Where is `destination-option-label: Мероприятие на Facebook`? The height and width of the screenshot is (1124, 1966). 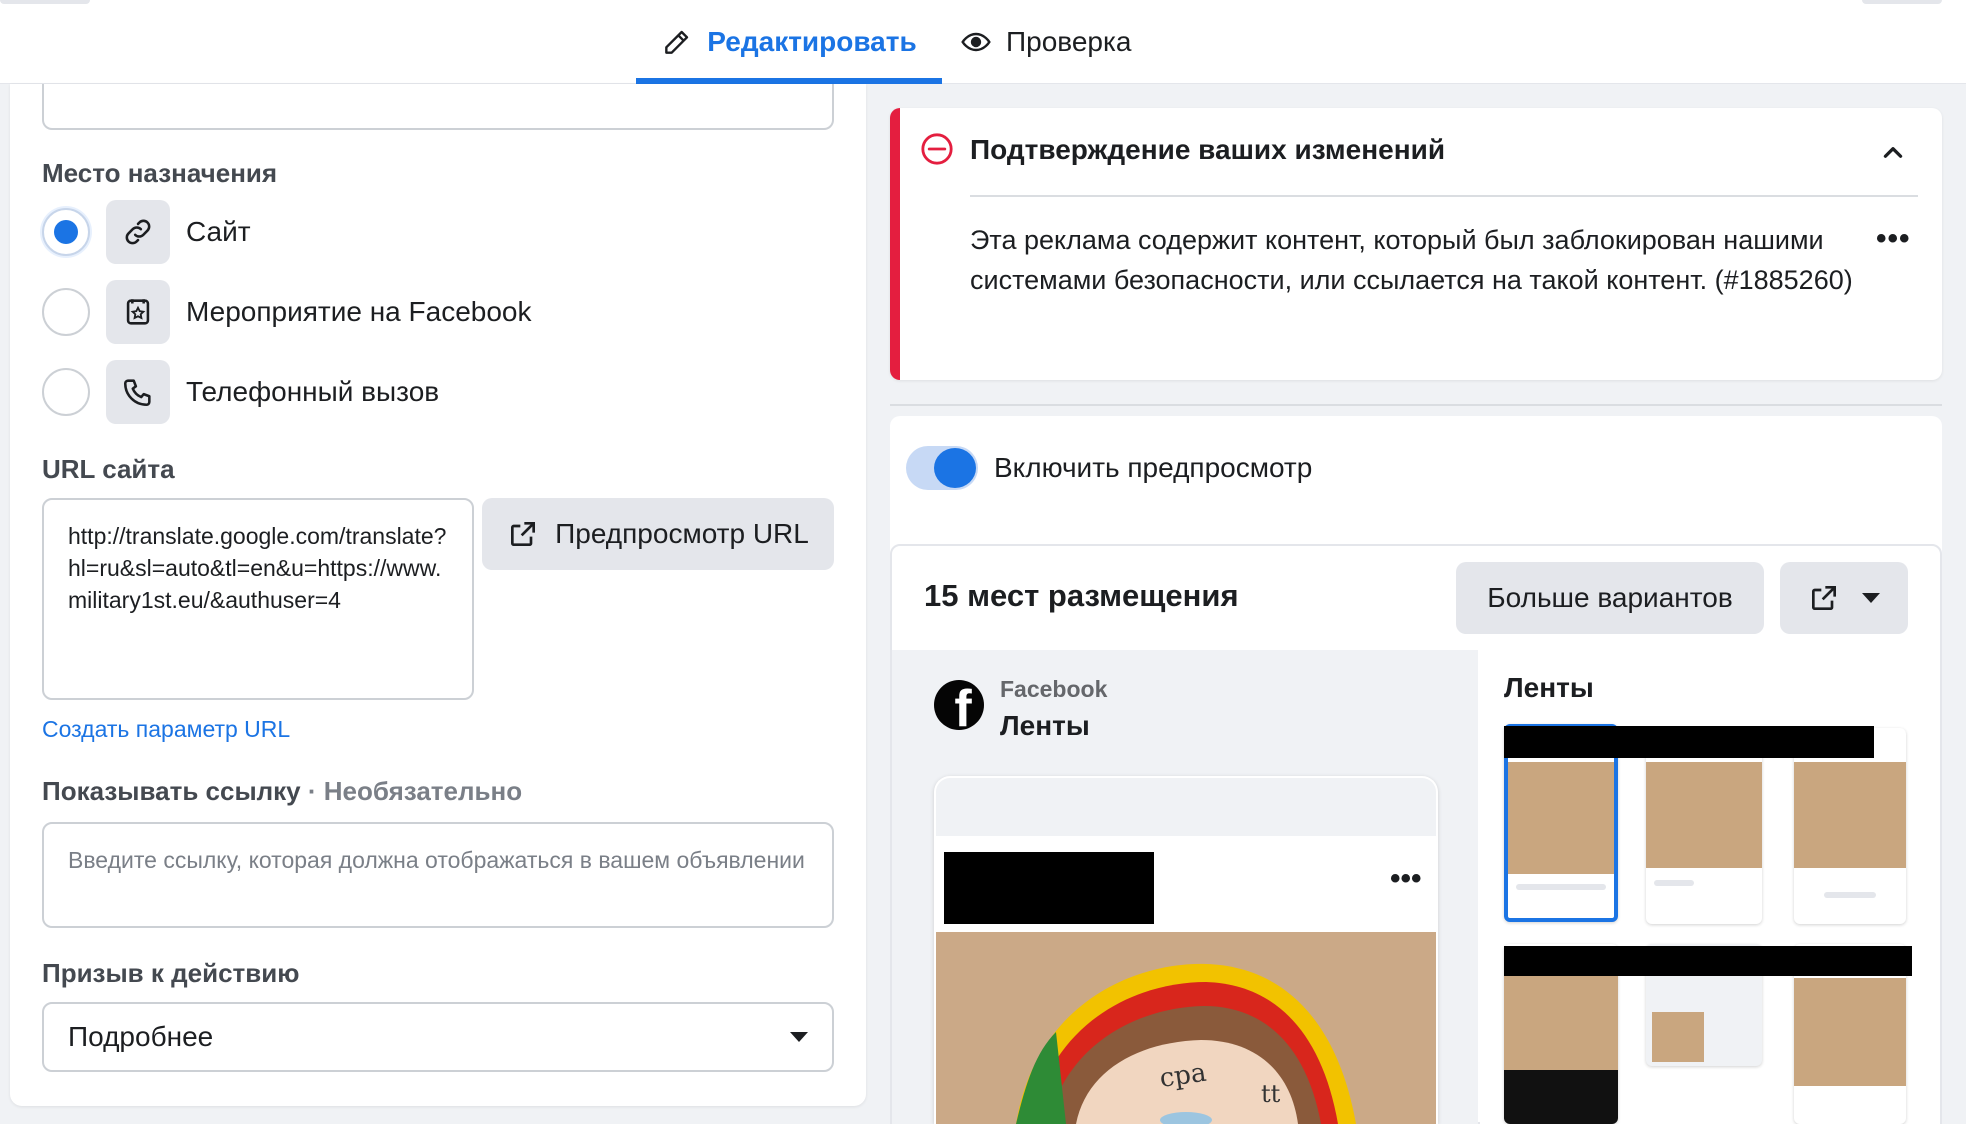
destination-option-label: Мероприятие на Facebook is located at coordinates (359, 311).